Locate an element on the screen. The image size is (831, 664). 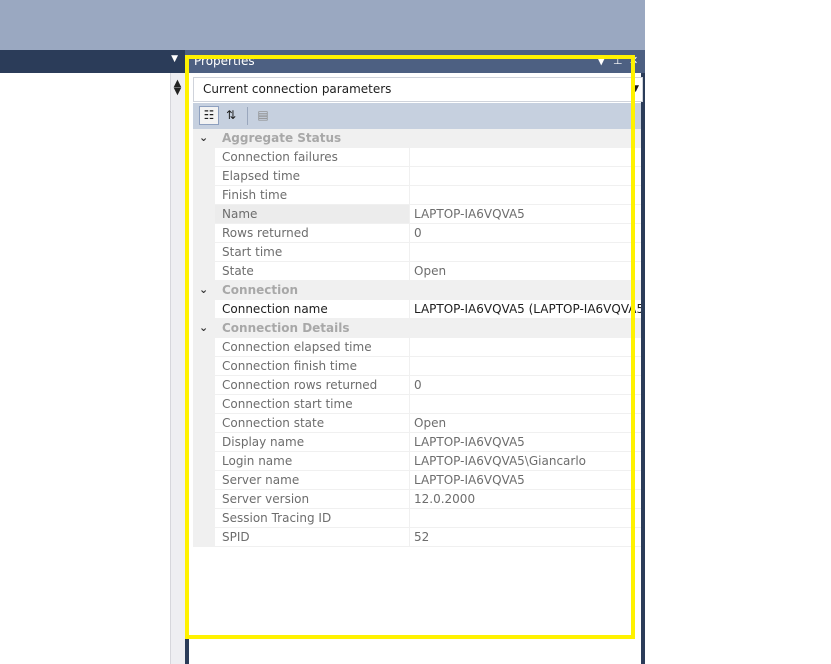
property-row: Name LAPTOP-IA6VQVA5 is located at coordinates (417, 214).